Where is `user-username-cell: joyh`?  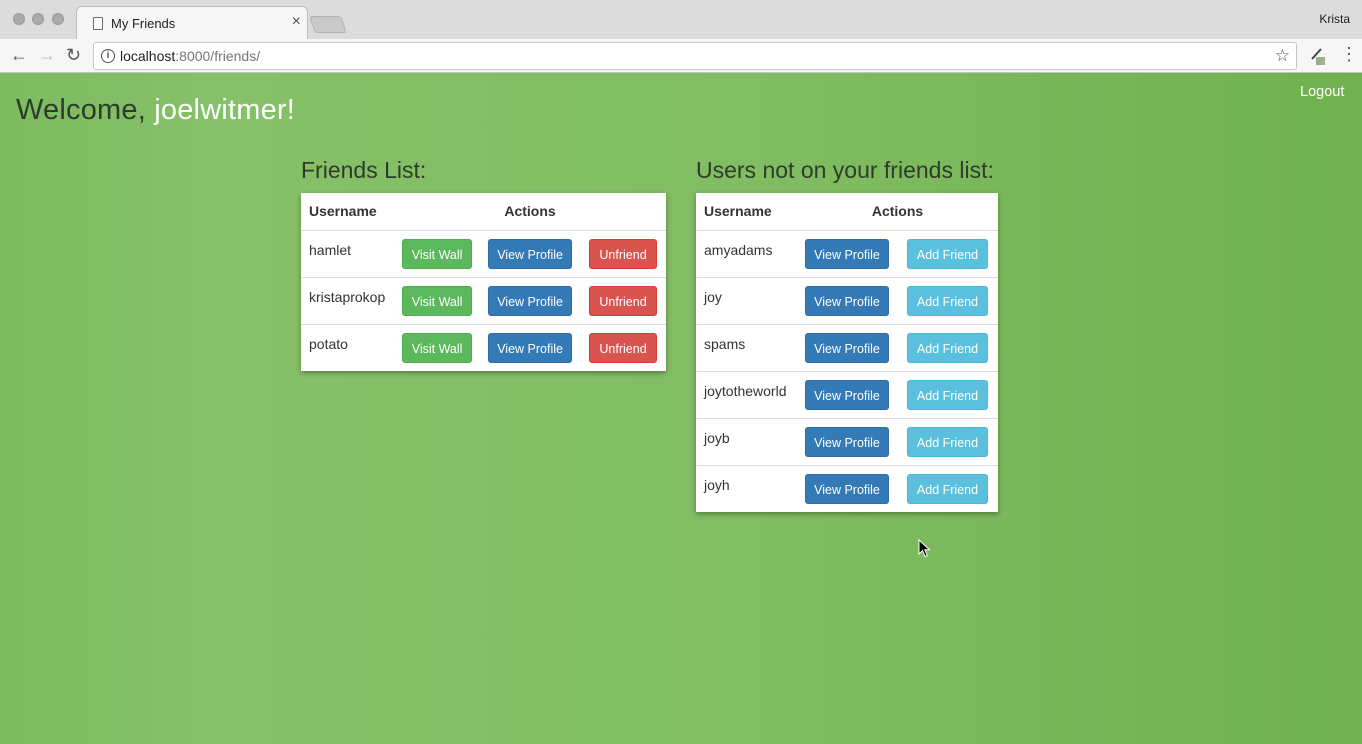 user-username-cell: joyh is located at coordinates (746, 488).